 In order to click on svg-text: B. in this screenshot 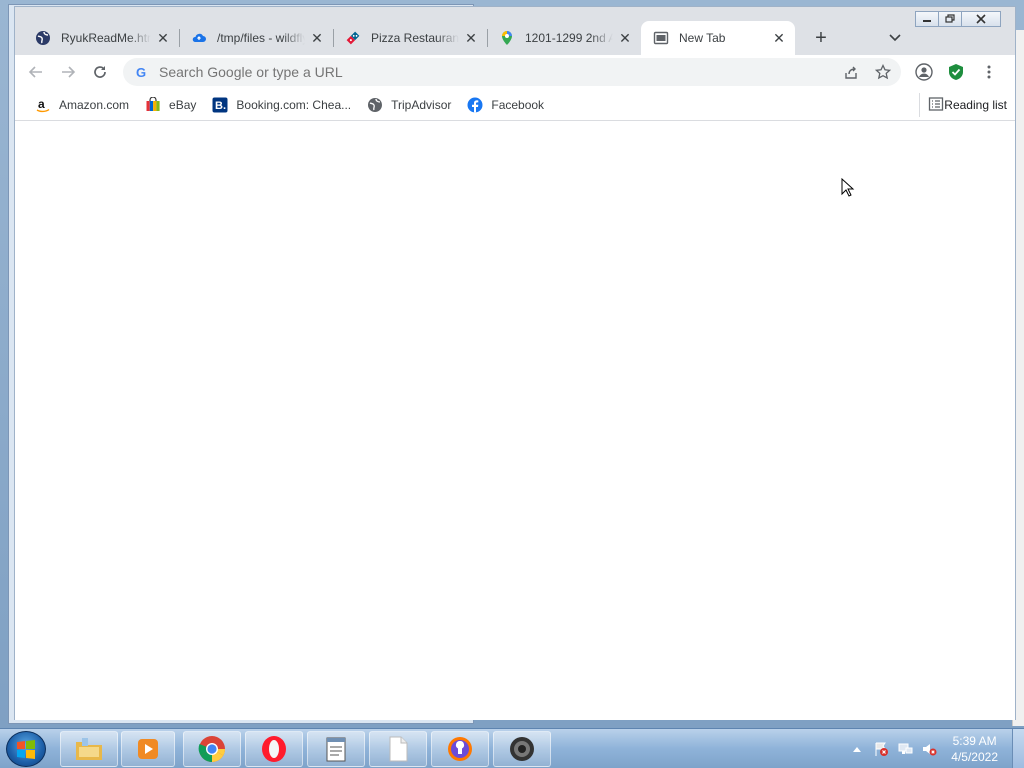, I will do `click(220, 106)`.